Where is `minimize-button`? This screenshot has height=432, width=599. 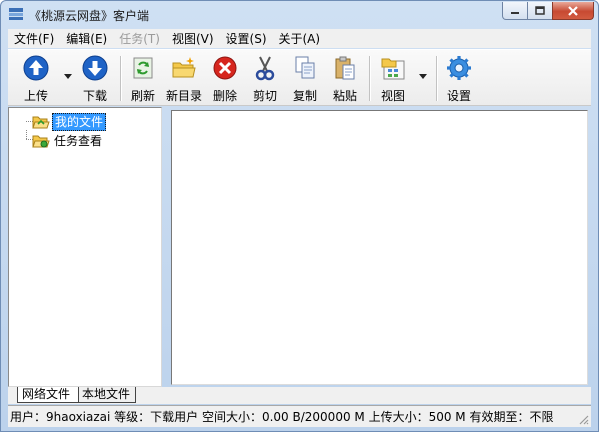 minimize-button is located at coordinates (515, 11).